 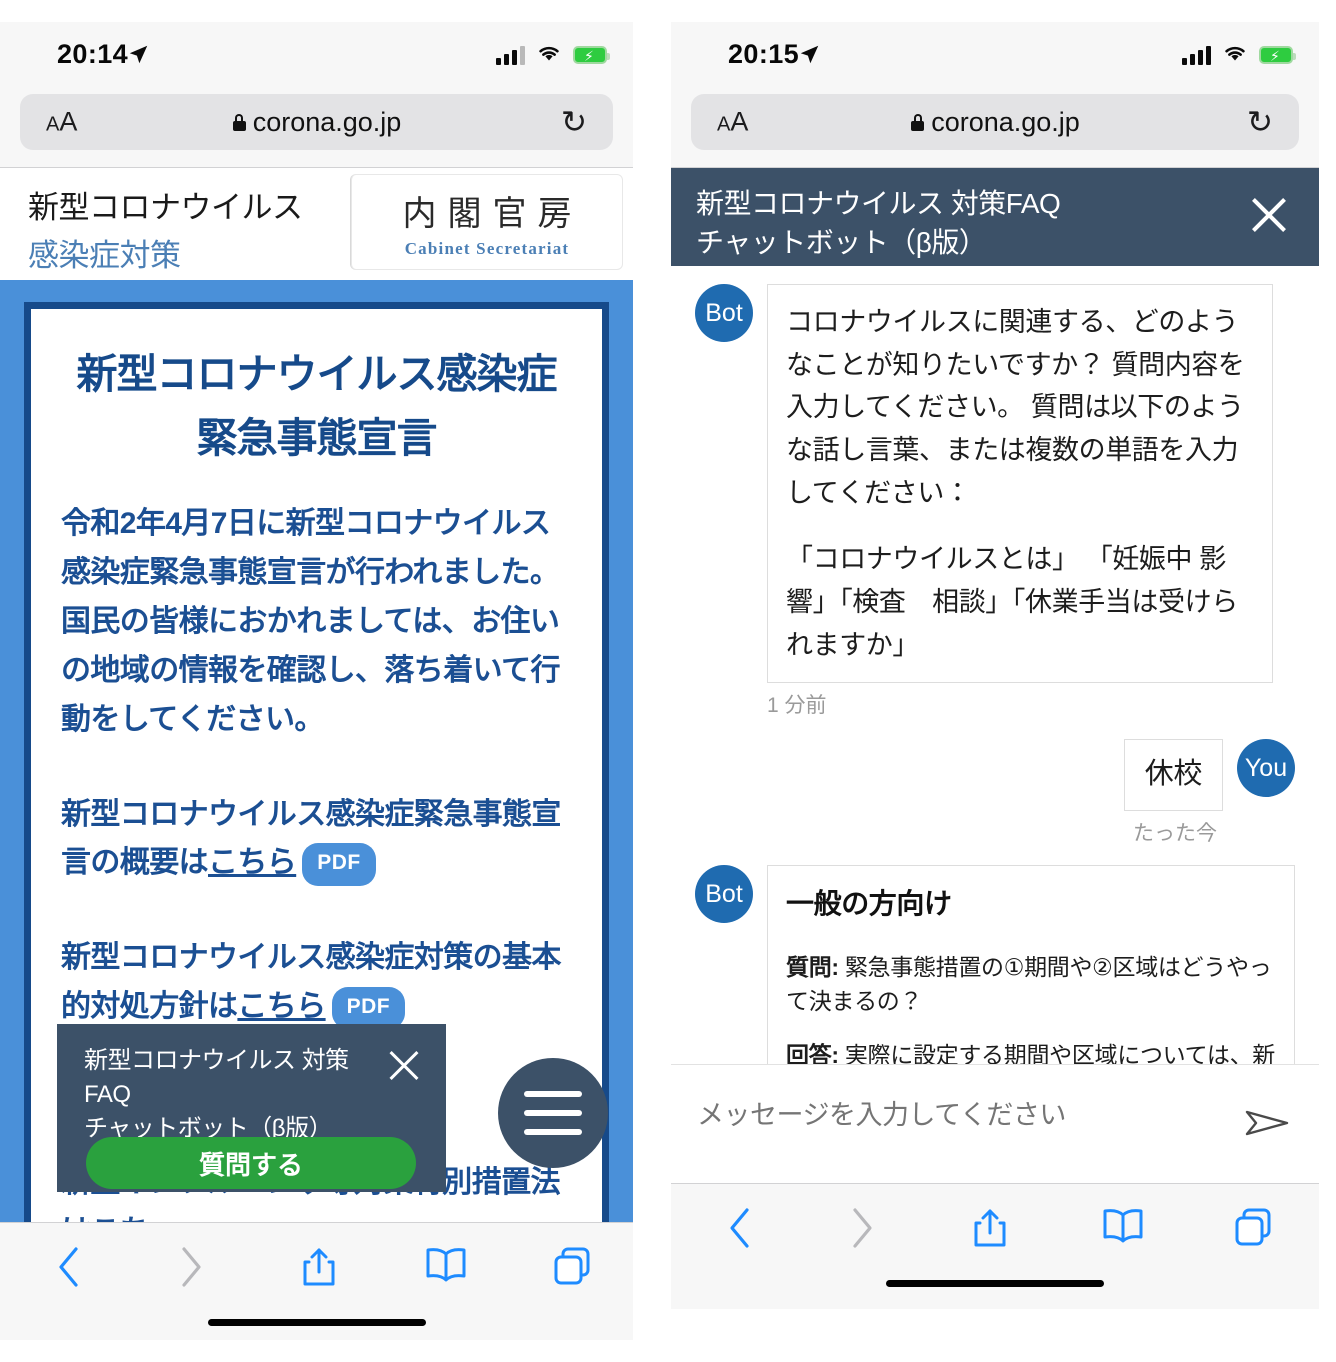 What do you see at coordinates (487, 248) in the screenshot?
I see `cabinet-logo-en: Cabinet Secretariat` at bounding box center [487, 248].